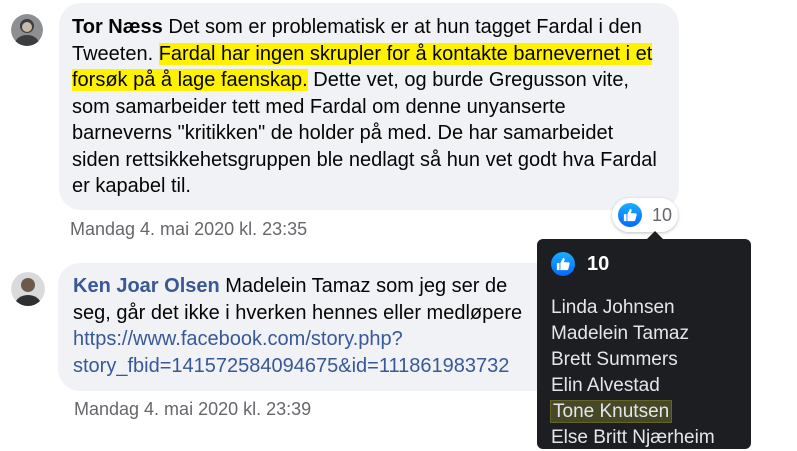 This screenshot has width=797, height=451. Describe the element at coordinates (662, 214) in the screenshot. I see `reaction-count: 10` at that location.